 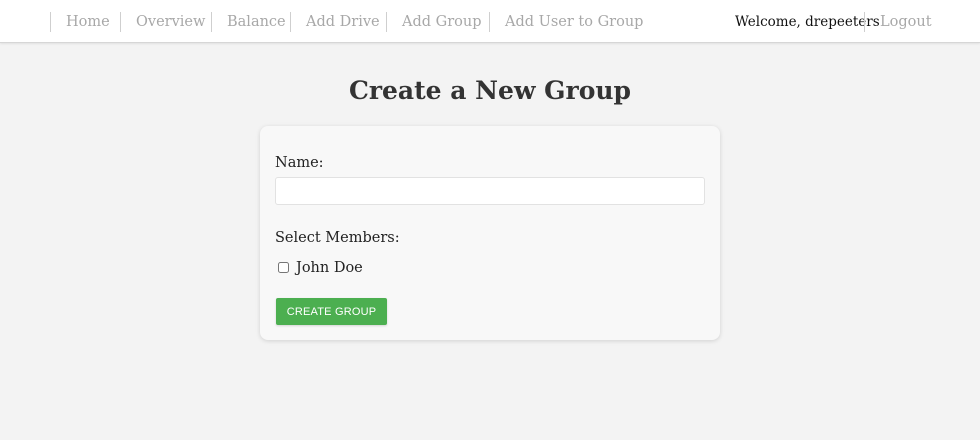 I want to click on logout-link: Logout, so click(x=898, y=22).